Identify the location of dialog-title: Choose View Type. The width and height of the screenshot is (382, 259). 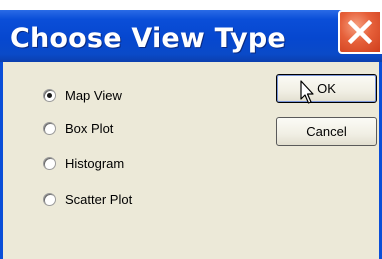
(148, 38).